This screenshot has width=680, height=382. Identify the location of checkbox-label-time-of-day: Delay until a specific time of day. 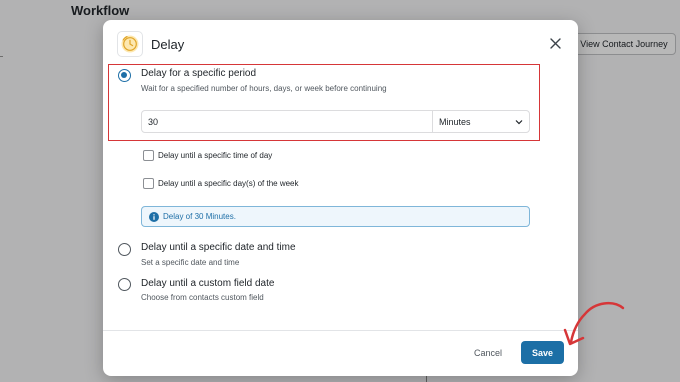
(215, 155).